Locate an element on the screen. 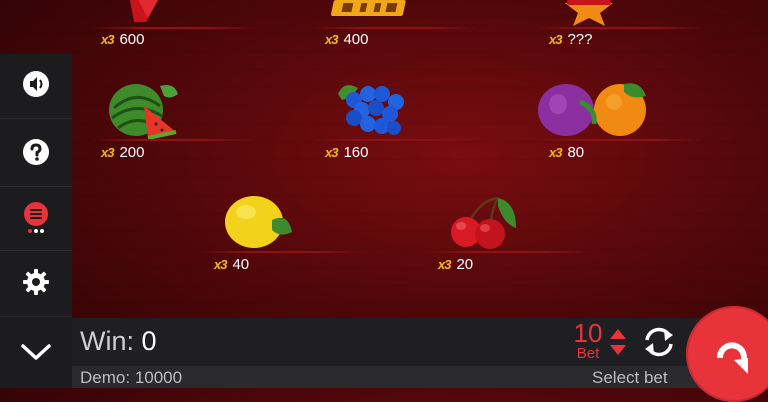 This screenshot has height=402, width=768. payout-value: 20 is located at coordinates (465, 264).